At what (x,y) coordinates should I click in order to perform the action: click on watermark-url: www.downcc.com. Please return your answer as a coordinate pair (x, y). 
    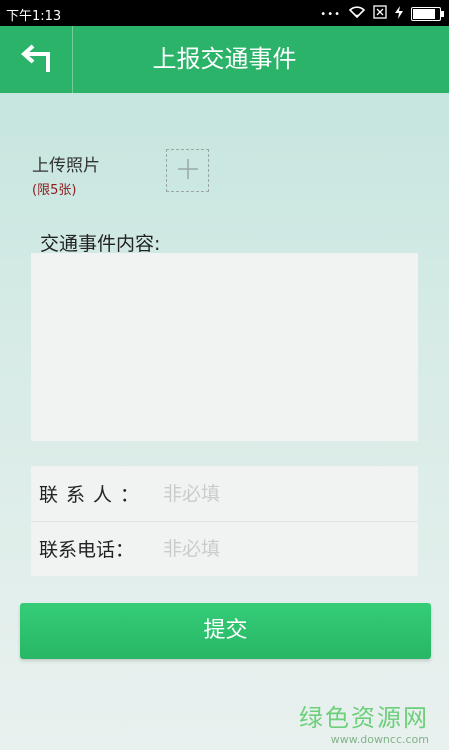
    Looking at the image, I should click on (379, 739).